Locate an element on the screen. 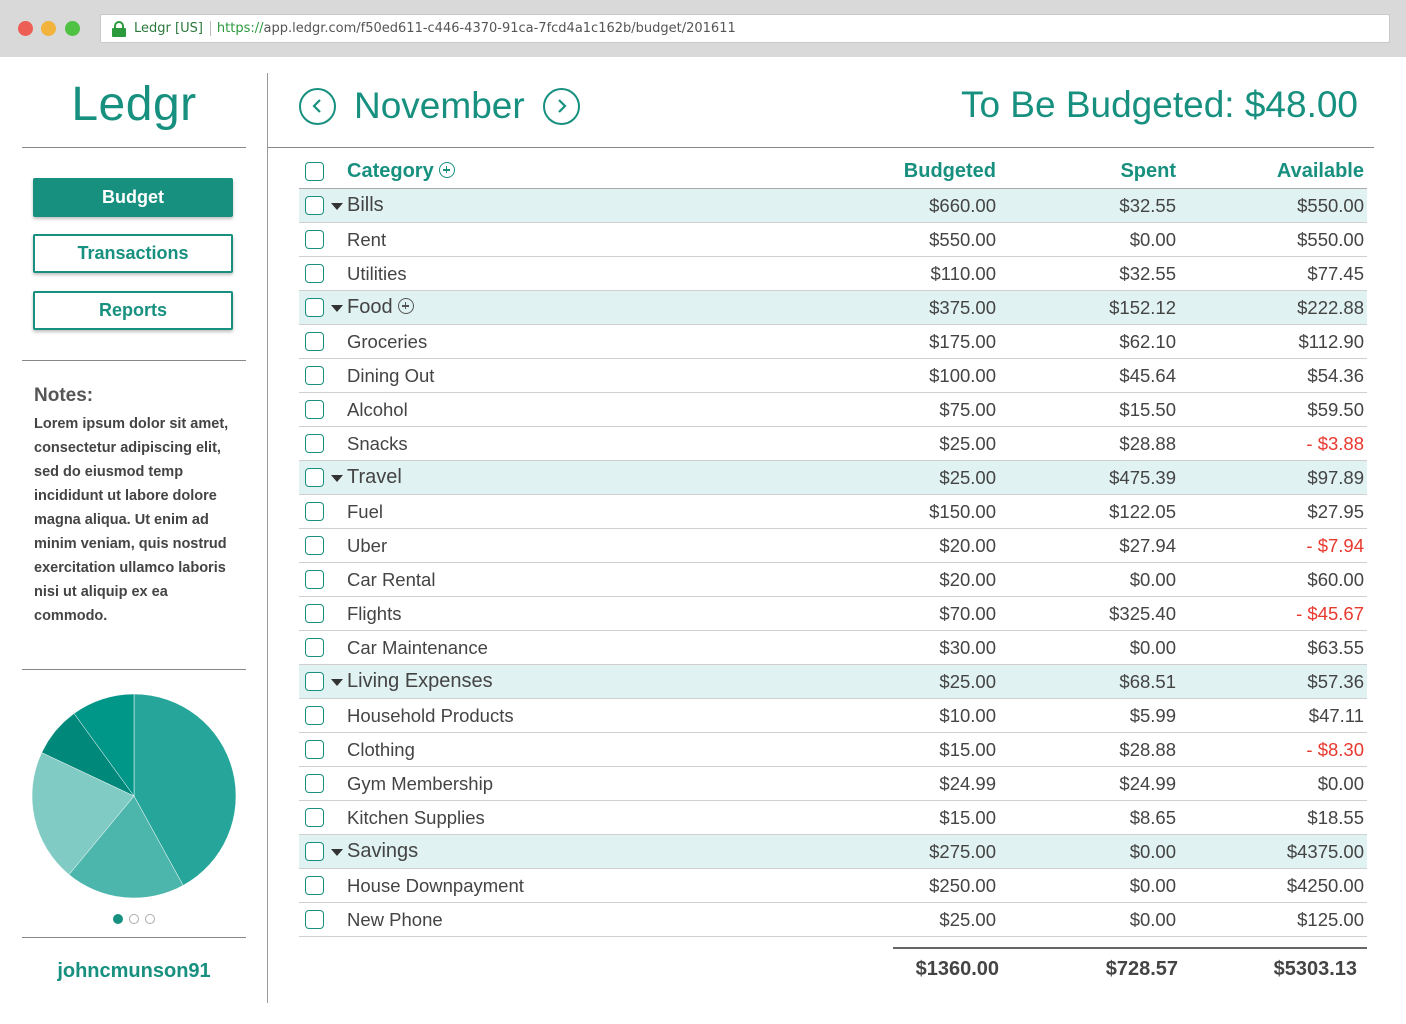 The image size is (1406, 1024). category-group-row: Savings $275.00 $0.00 $4375.00 is located at coordinates (833, 852).